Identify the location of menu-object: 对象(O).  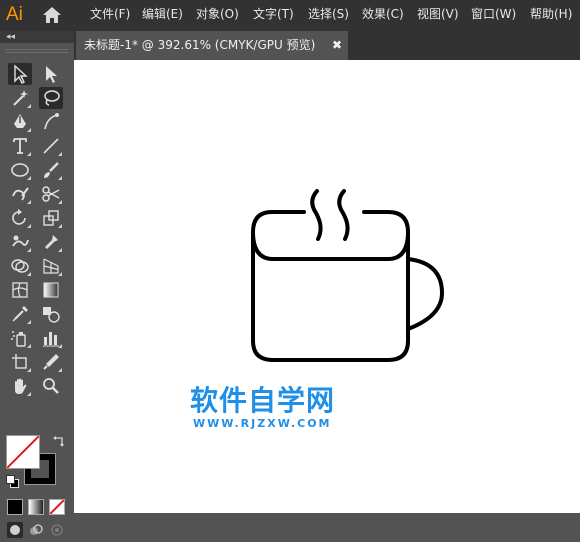
(217, 15).